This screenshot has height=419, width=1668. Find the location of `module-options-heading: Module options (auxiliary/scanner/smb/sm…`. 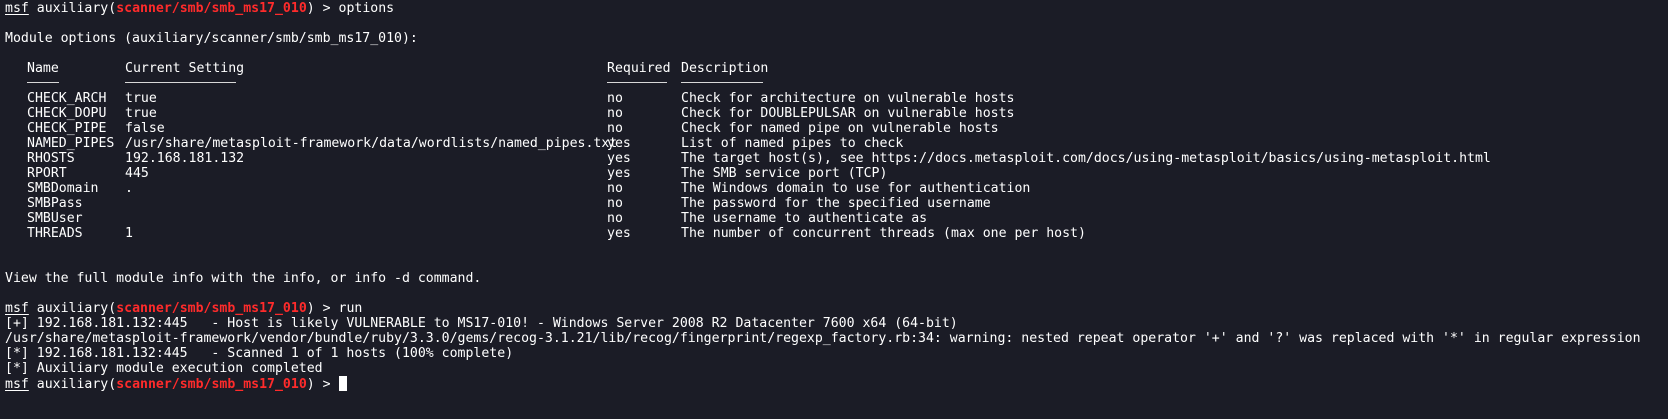

module-options-heading: Module options (auxiliary/scanner/smb/sm… is located at coordinates (211, 38).